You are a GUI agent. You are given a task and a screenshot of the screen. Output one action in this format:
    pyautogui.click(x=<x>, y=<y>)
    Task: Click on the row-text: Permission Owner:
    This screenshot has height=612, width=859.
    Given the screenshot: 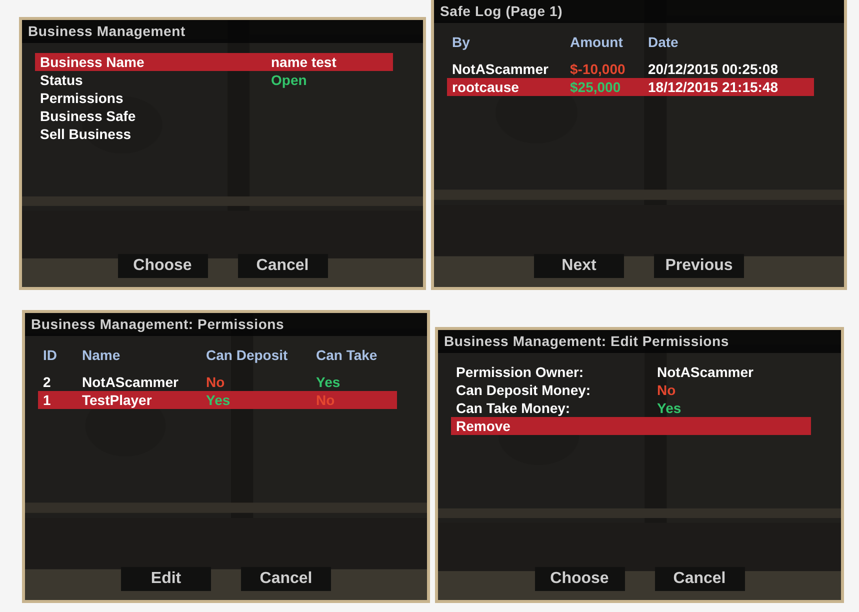 What is the action you would take?
    pyautogui.click(x=520, y=372)
    